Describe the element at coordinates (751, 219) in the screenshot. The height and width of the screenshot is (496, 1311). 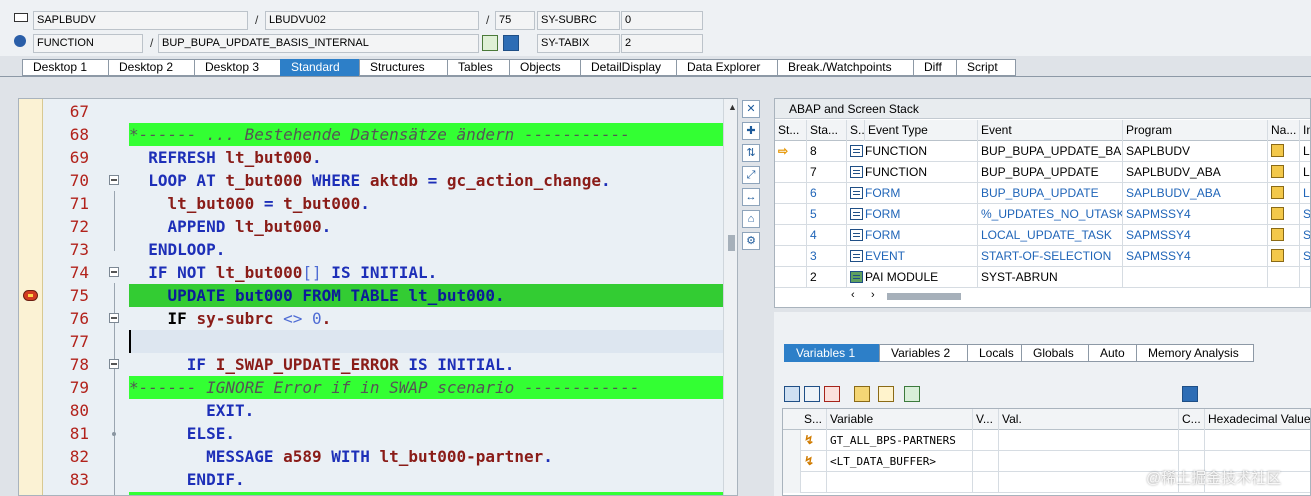
I see `services-tool-icon: ⌂` at that location.